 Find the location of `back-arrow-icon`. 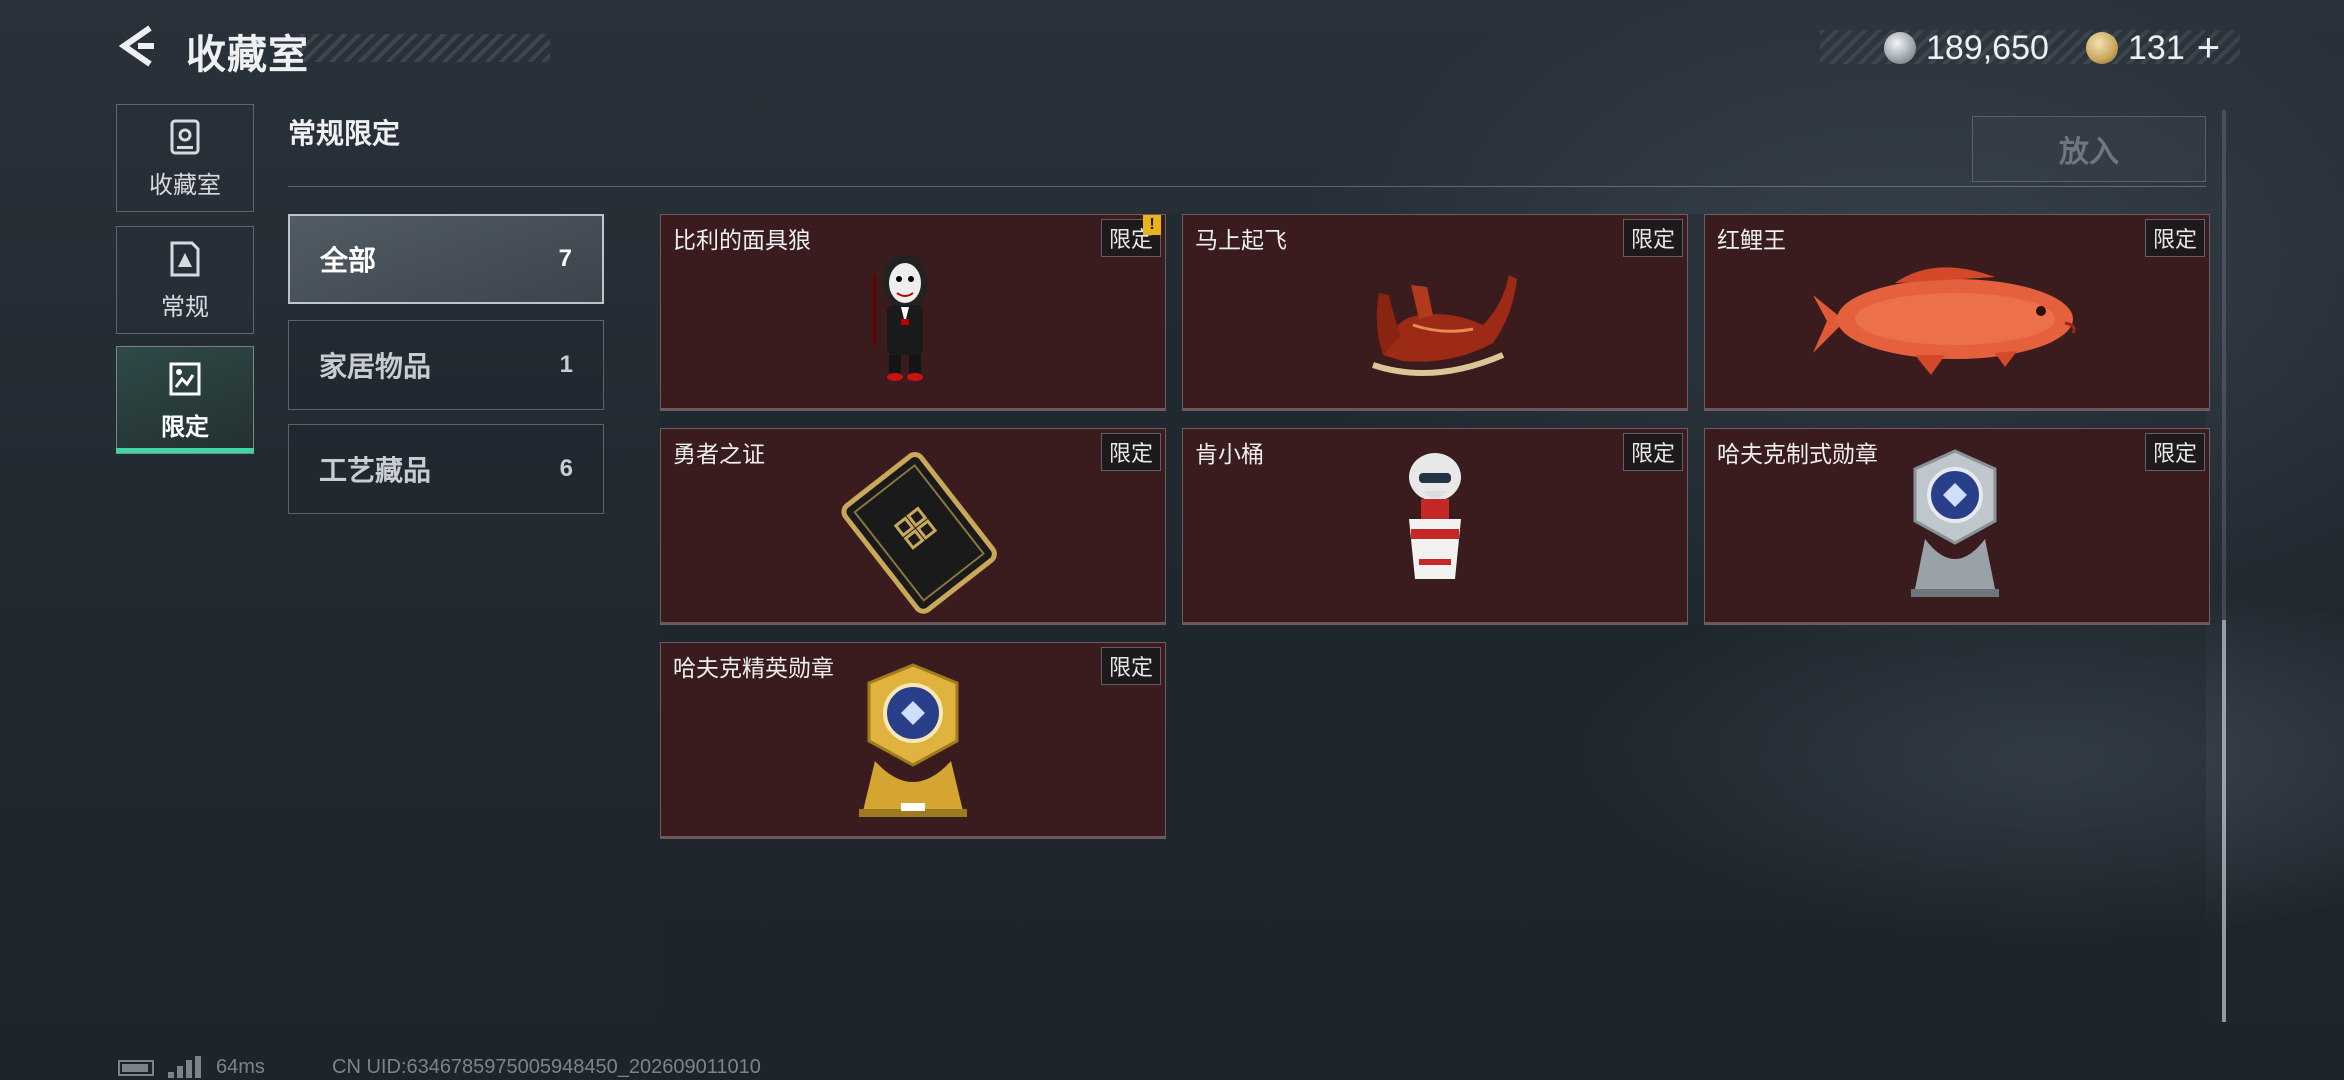

back-arrow-icon is located at coordinates (136, 46).